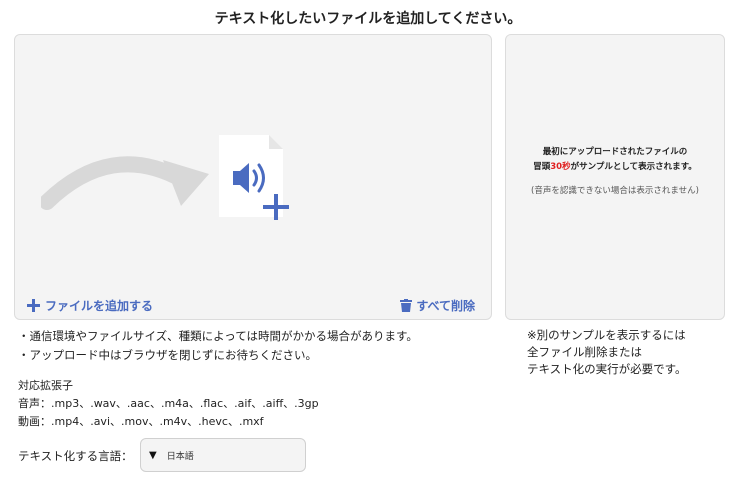 This screenshot has width=736, height=482. Describe the element at coordinates (125, 183) in the screenshot. I see `curved-arrow-icon` at that location.